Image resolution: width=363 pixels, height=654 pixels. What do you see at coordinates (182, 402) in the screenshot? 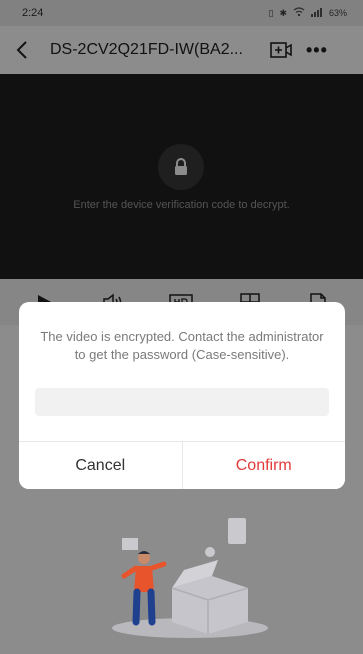
I see `password-input` at bounding box center [182, 402].